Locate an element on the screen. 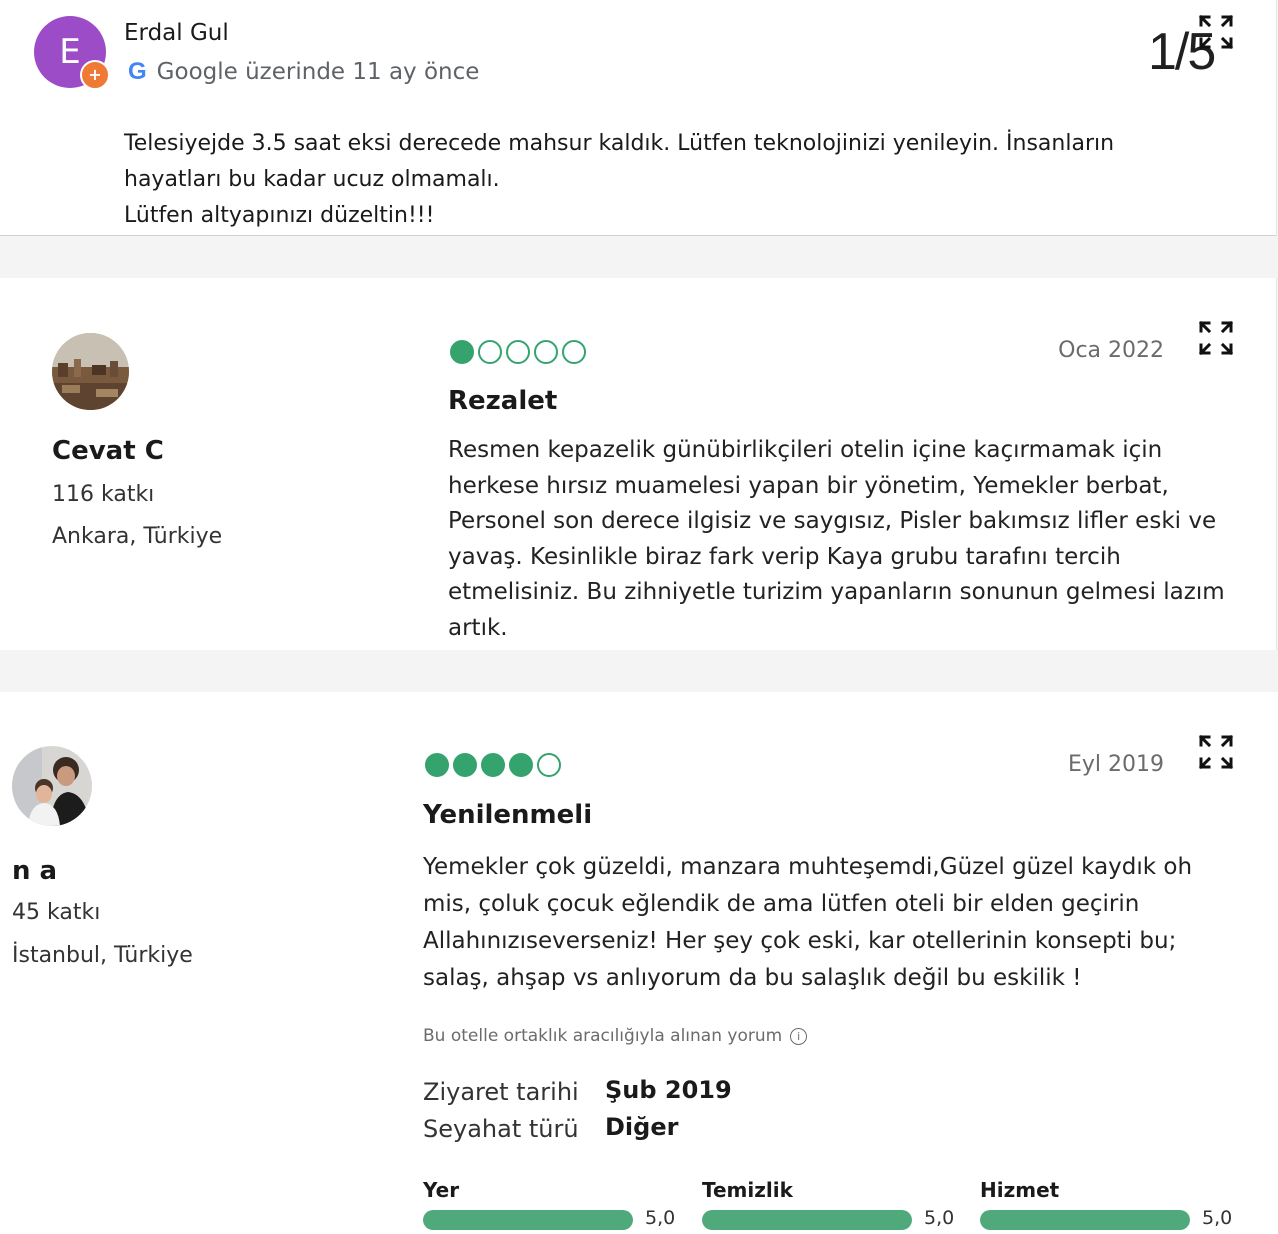 The height and width of the screenshot is (1234, 1278). reviewer-location: Ankara, Türkiye is located at coordinates (137, 536).